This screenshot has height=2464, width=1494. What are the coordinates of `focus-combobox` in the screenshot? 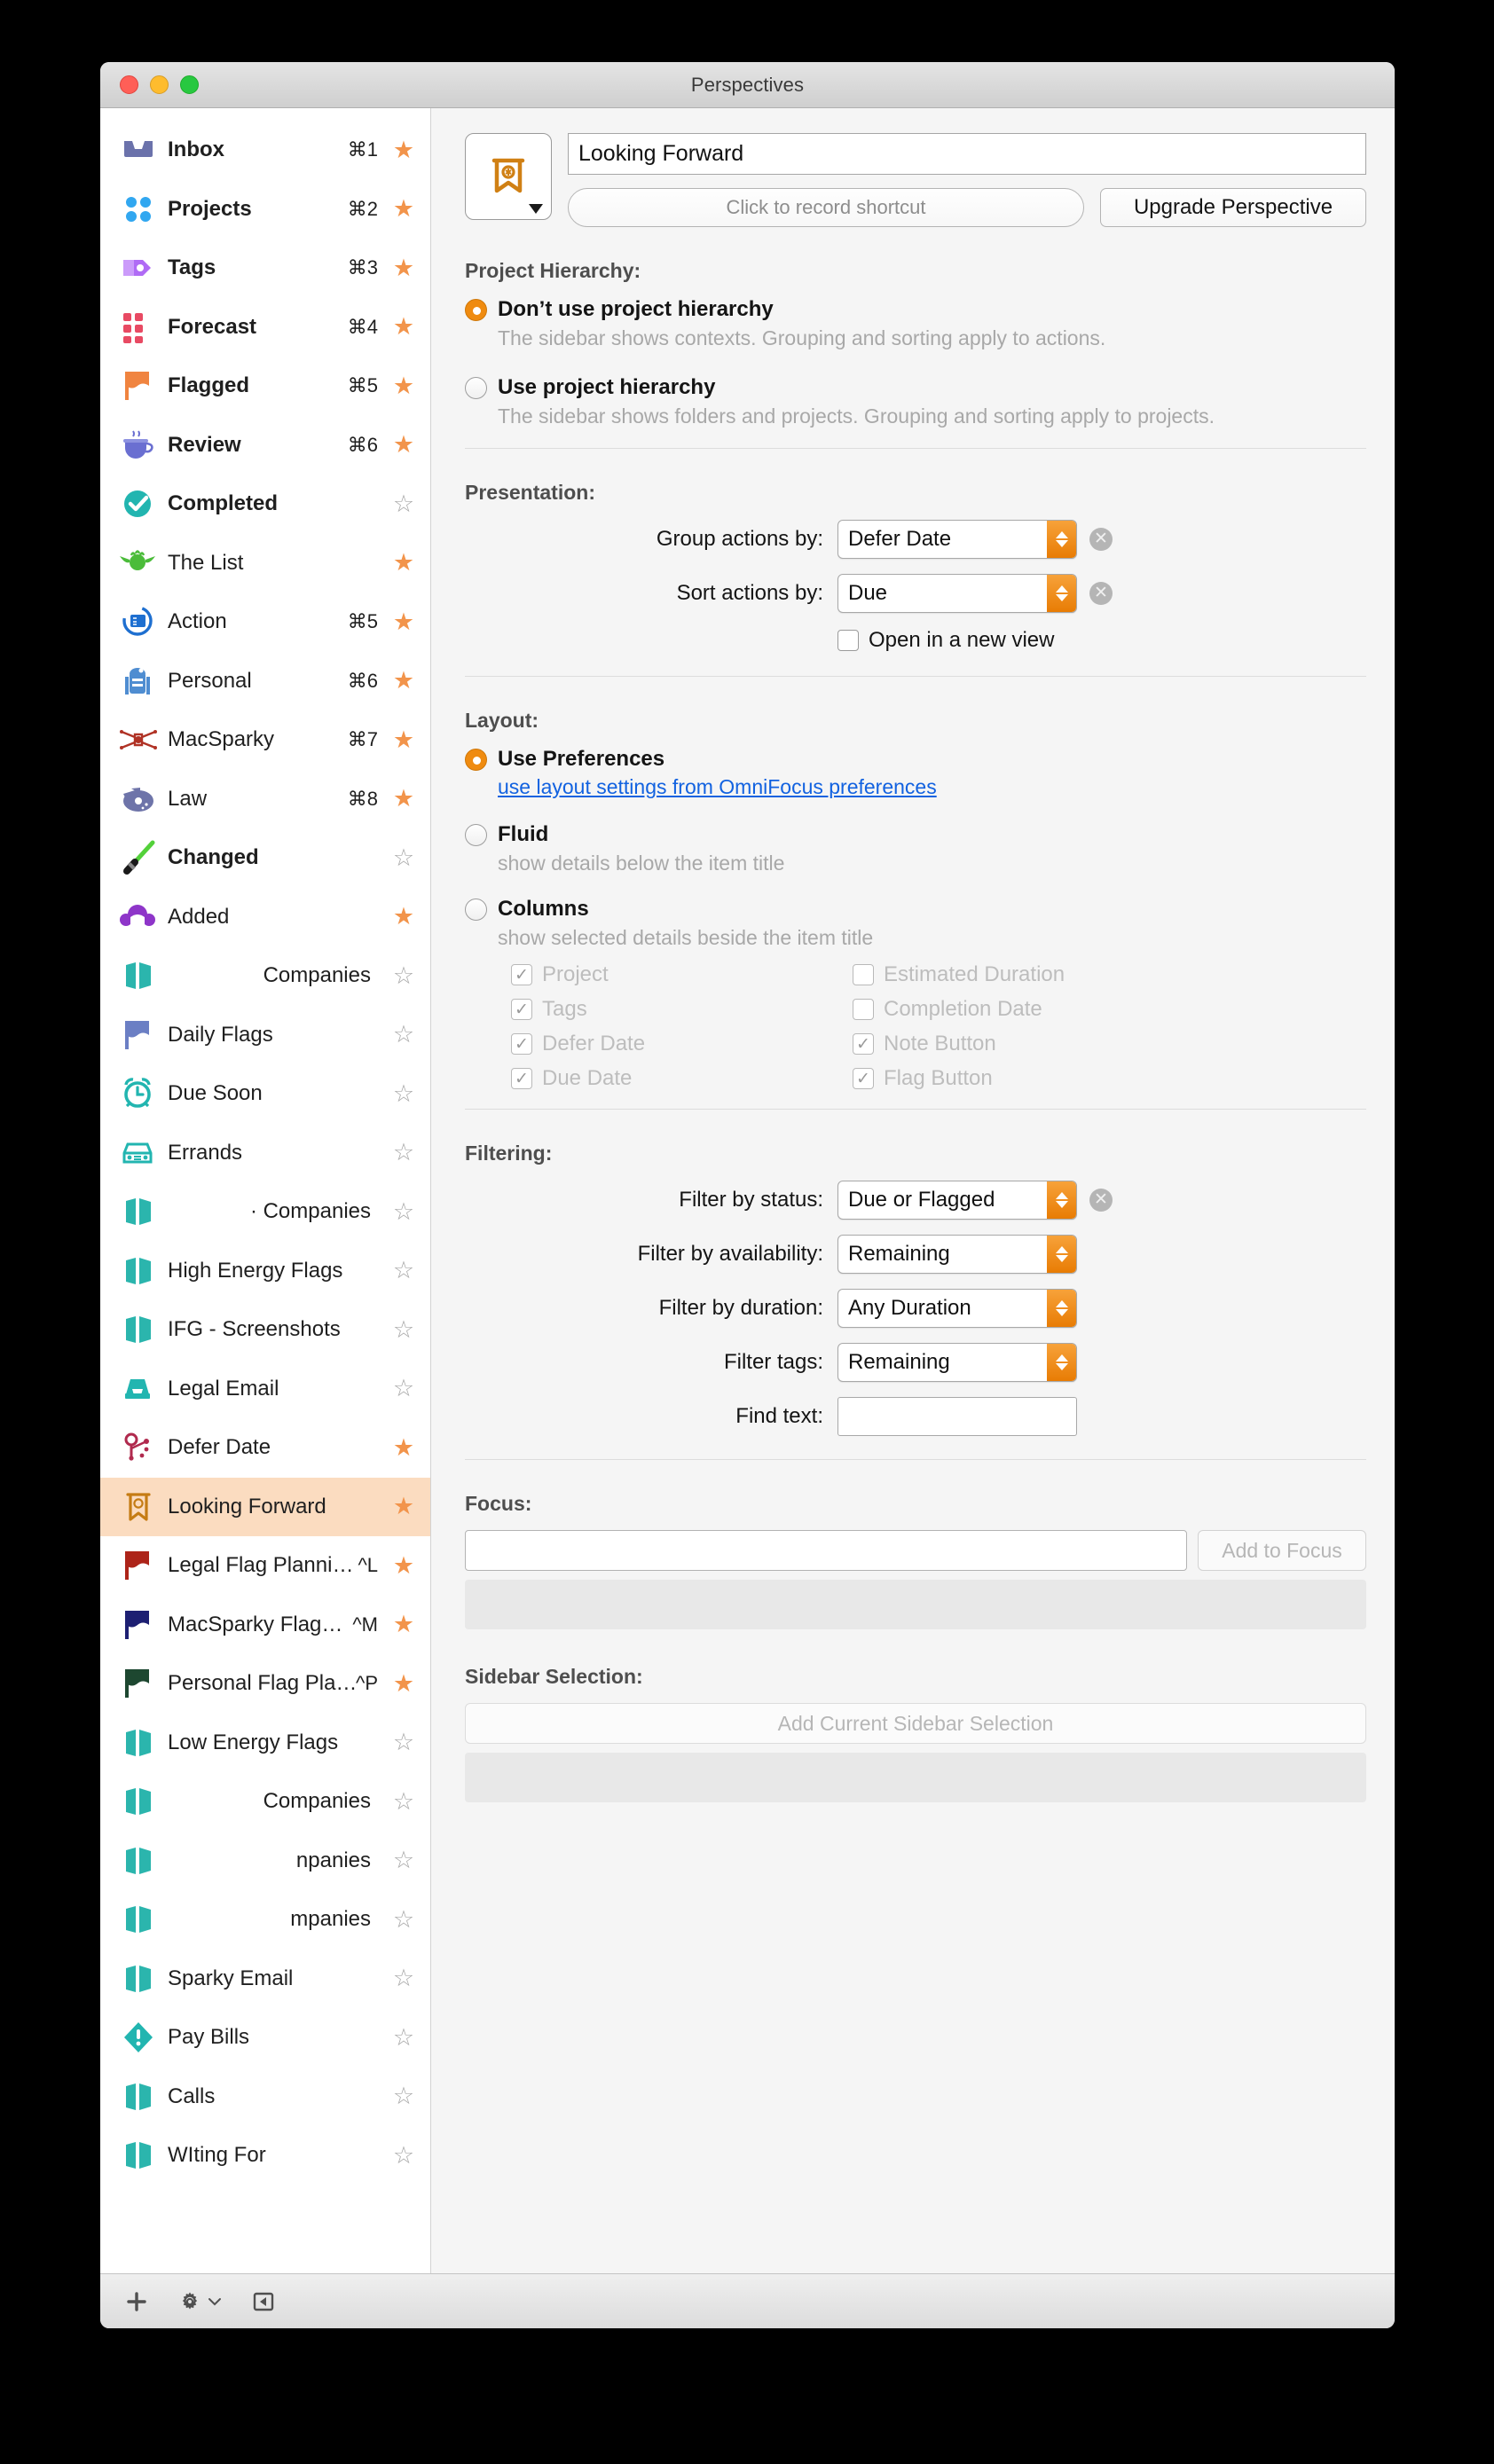 It's located at (826, 1550).